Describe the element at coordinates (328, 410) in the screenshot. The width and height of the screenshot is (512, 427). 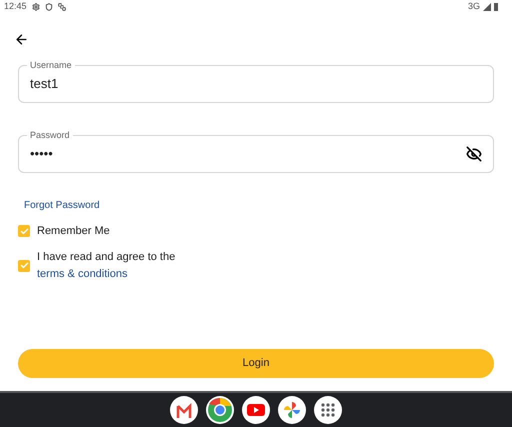
I see `app-grid-icon` at that location.